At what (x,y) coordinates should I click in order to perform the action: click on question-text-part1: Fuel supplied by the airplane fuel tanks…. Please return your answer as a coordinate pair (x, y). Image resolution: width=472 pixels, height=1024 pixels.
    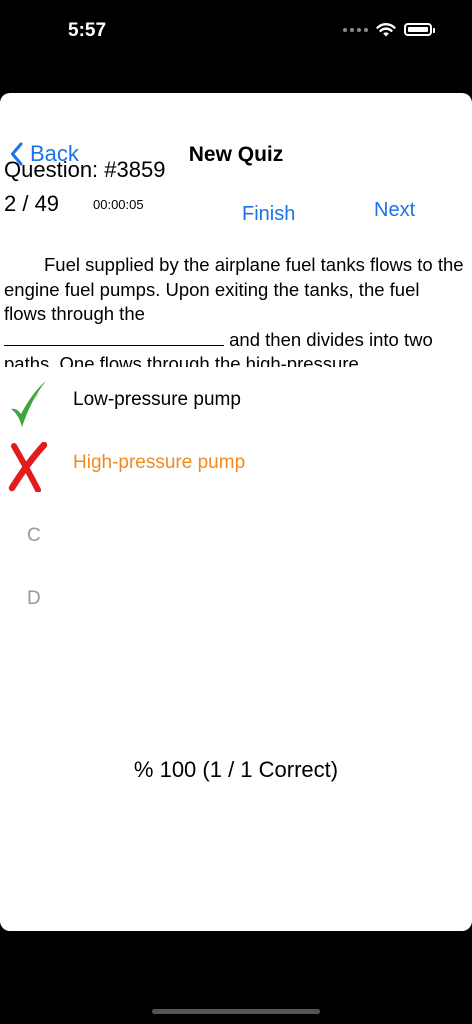
    Looking at the image, I should click on (234, 289).